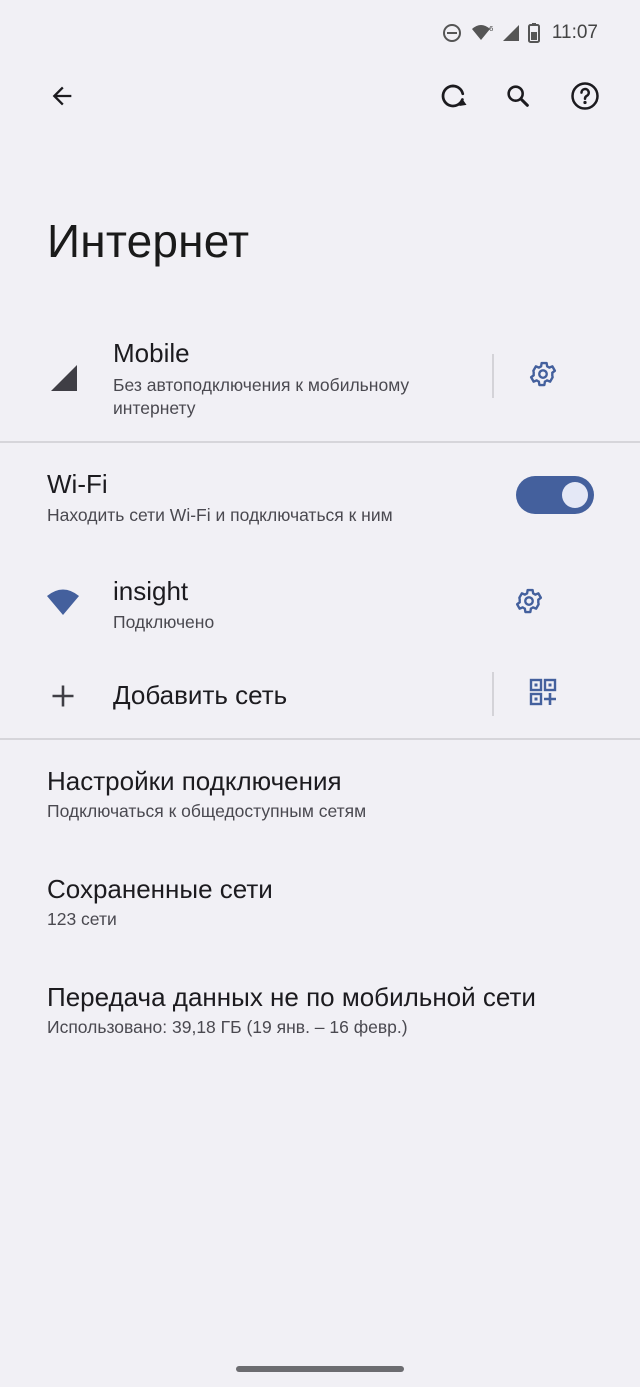 The width and height of the screenshot is (640, 1387). I want to click on search-button, so click(518, 98).